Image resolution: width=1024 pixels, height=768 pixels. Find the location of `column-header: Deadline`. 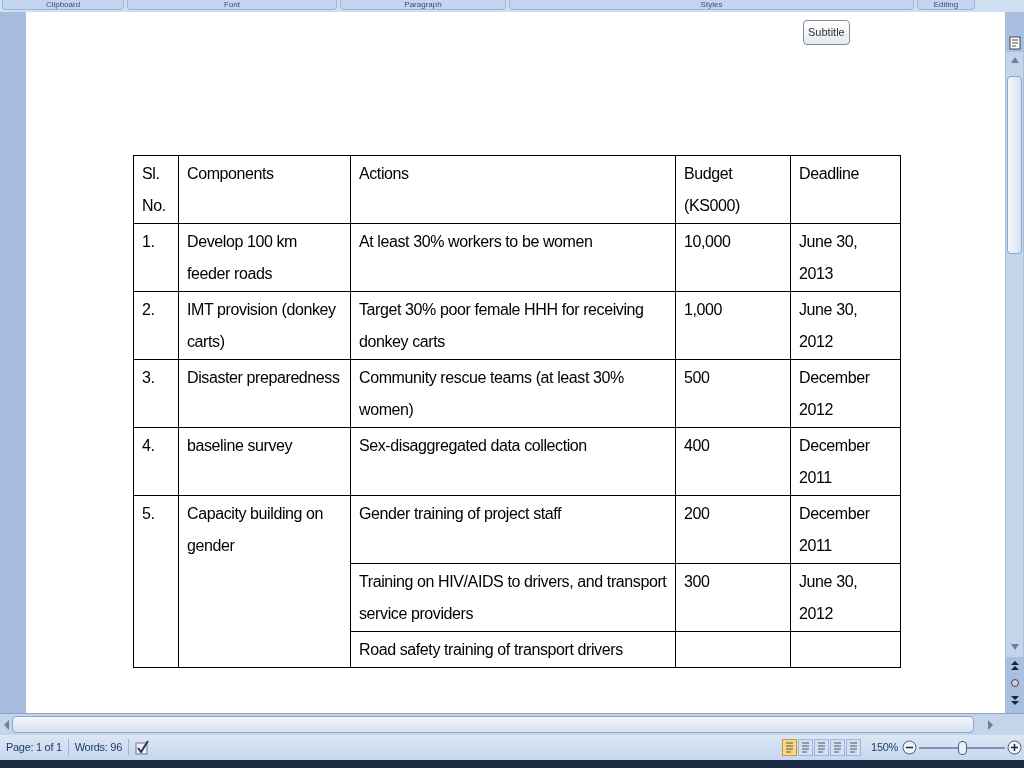

column-header: Deadline is located at coordinates (829, 173).